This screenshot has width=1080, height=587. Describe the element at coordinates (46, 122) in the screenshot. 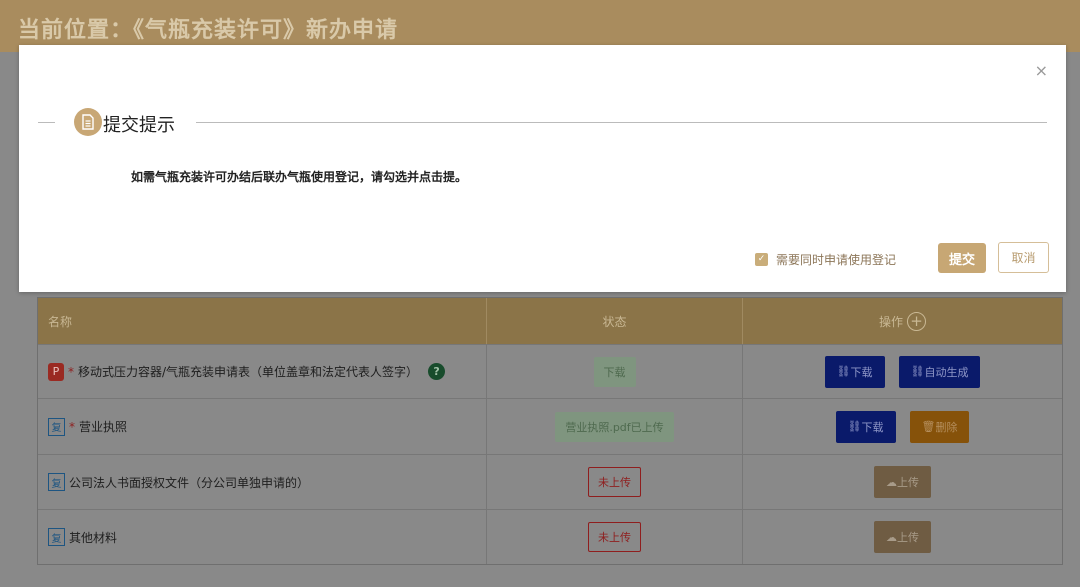

I see `heading-divider-left` at that location.